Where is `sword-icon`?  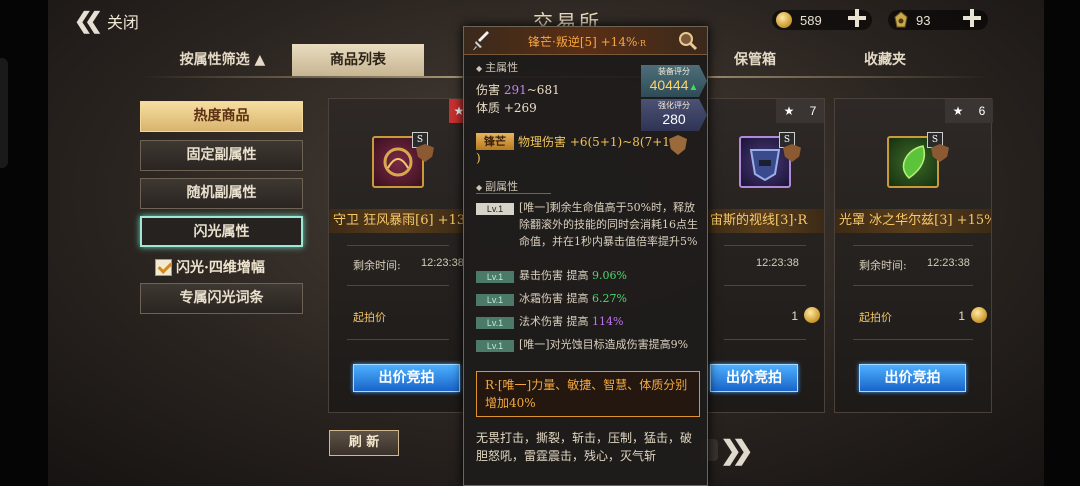
sword-icon is located at coordinates (481, 40).